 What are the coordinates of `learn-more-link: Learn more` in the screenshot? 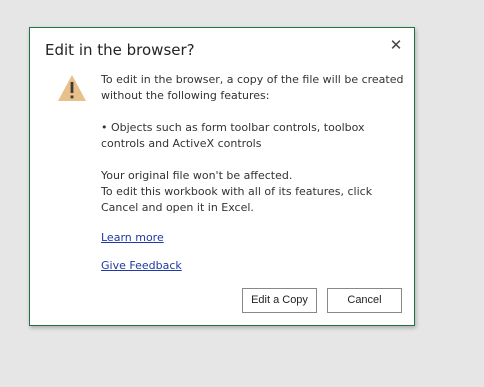 It's located at (254, 238).